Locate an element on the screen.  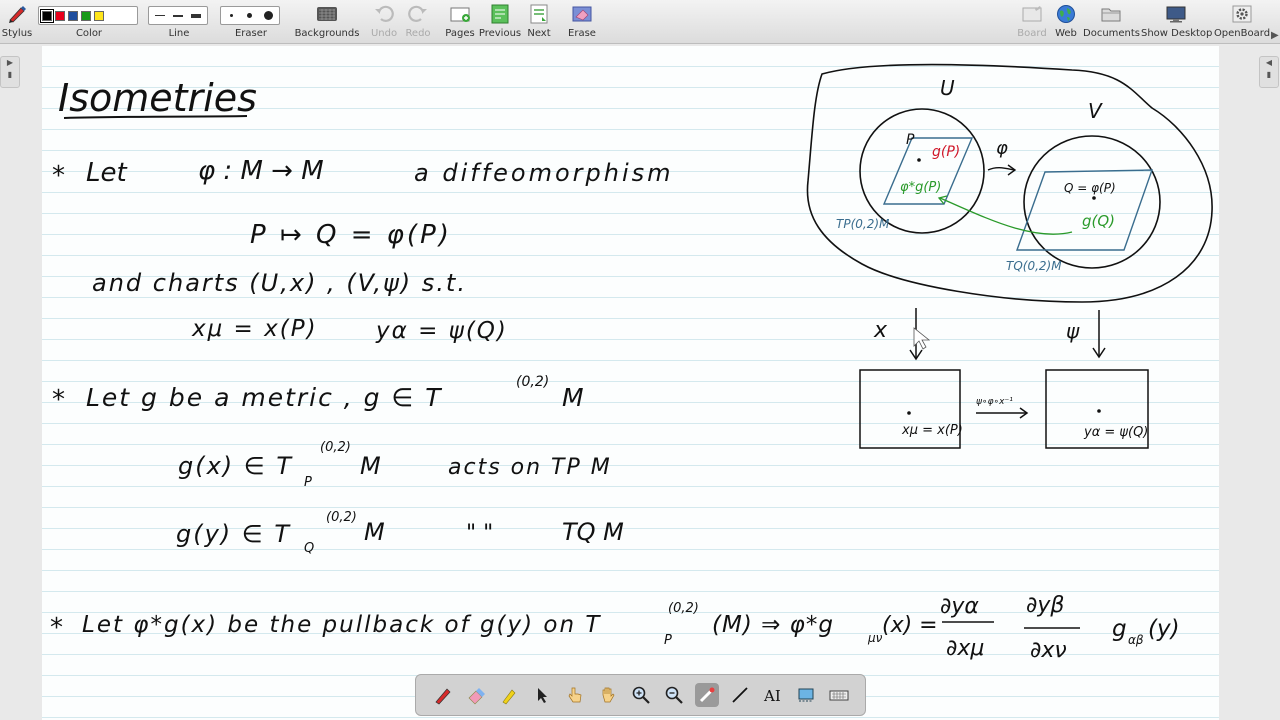
eraser-icon is located at coordinates (476, 696).